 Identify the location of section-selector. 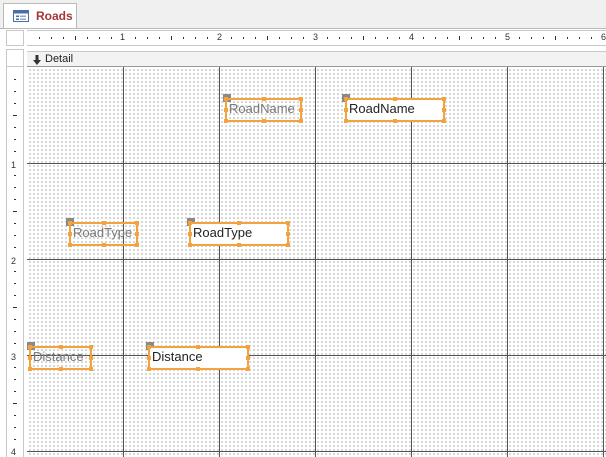
(15, 58).